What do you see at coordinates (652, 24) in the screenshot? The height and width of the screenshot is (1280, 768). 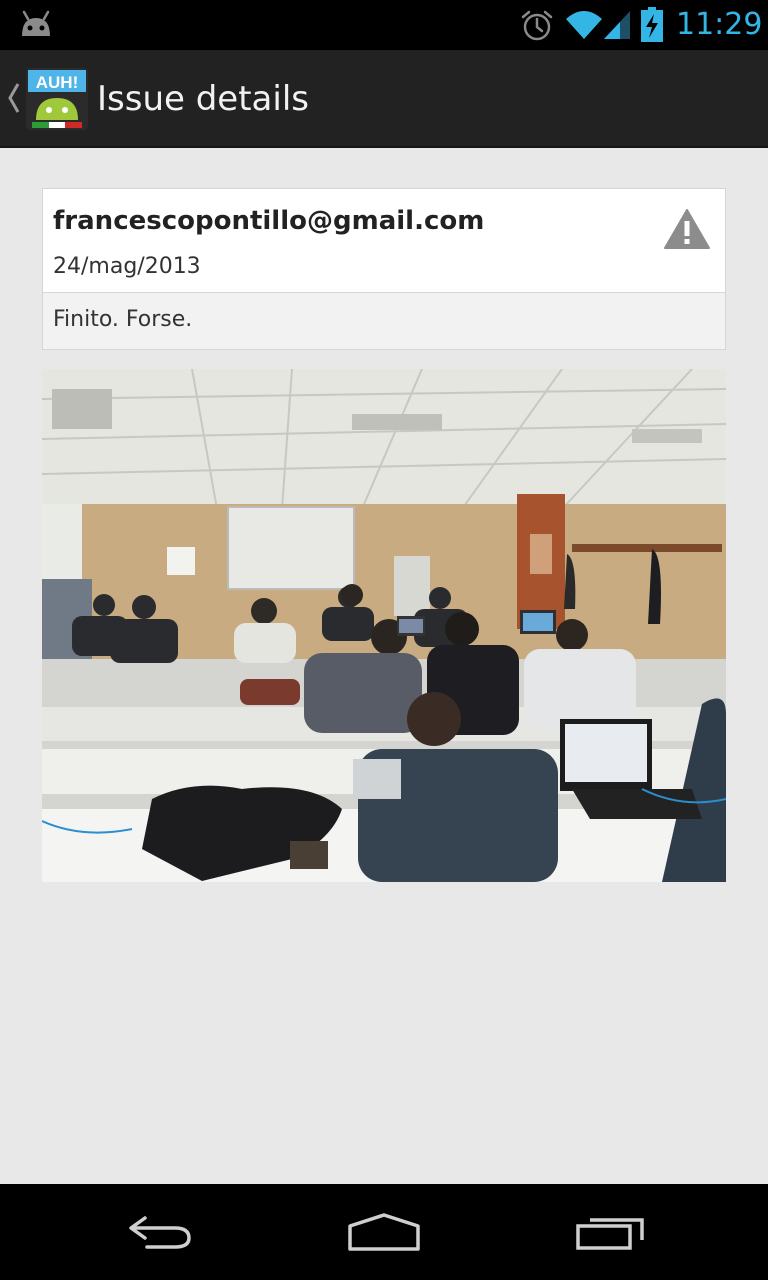 I see `battery-charging-icon` at bounding box center [652, 24].